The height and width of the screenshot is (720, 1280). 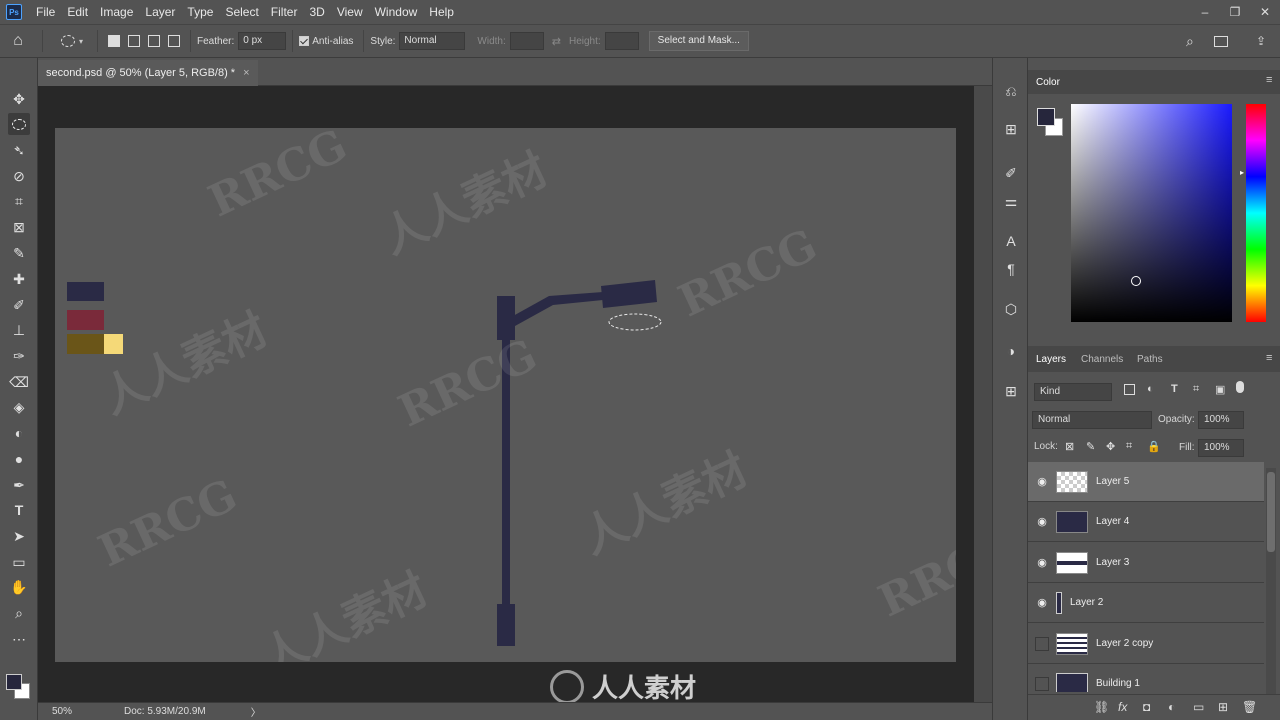 I want to click on grid-panel-icon: ⊞, so click(x=1011, y=391).